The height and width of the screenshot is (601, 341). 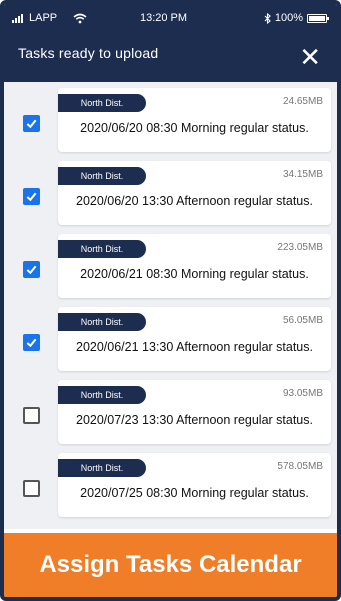 I want to click on banner: Assign Tasks Calendar, so click(x=170, y=565).